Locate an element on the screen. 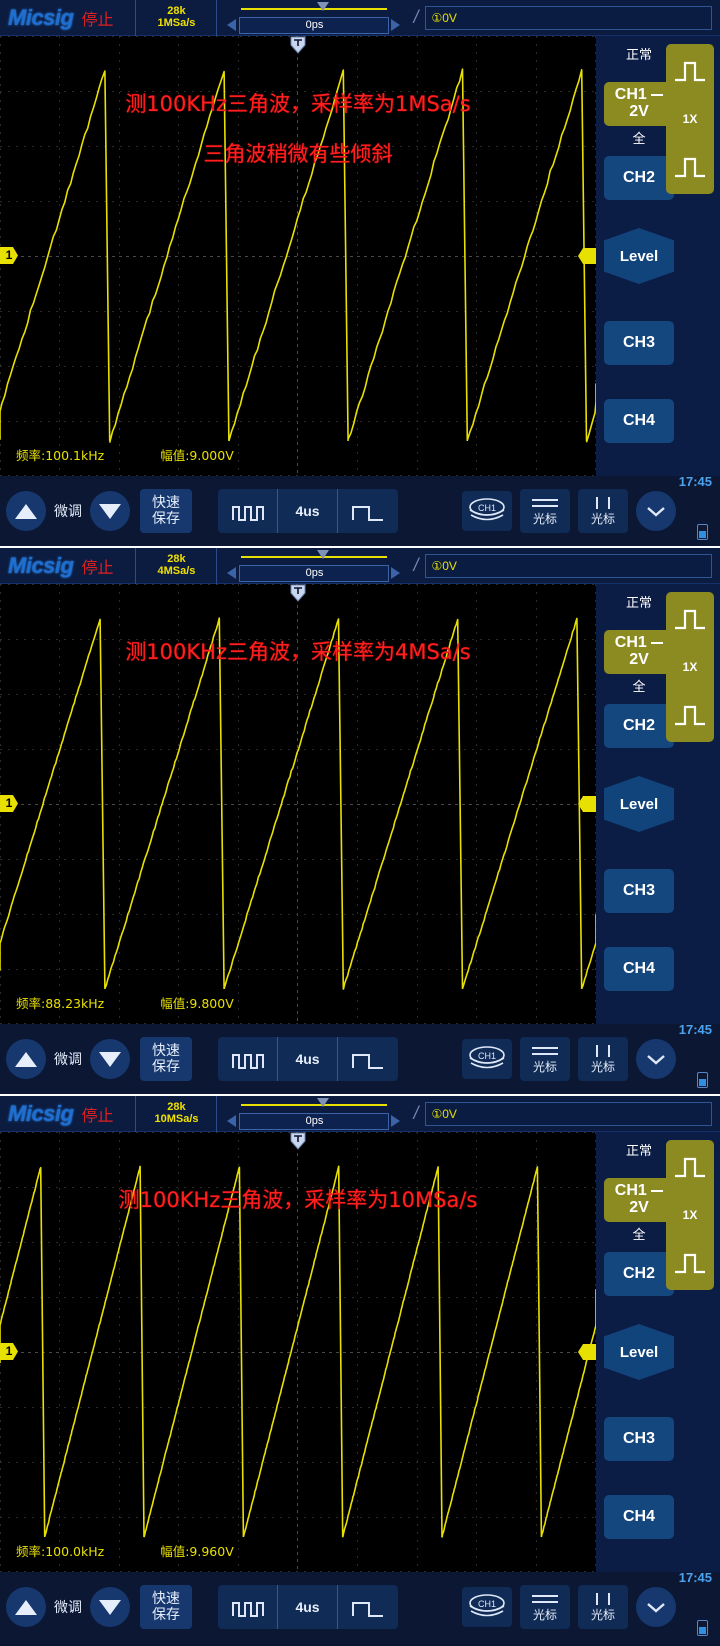  wide-pulse-icon is located at coordinates (367, 513).